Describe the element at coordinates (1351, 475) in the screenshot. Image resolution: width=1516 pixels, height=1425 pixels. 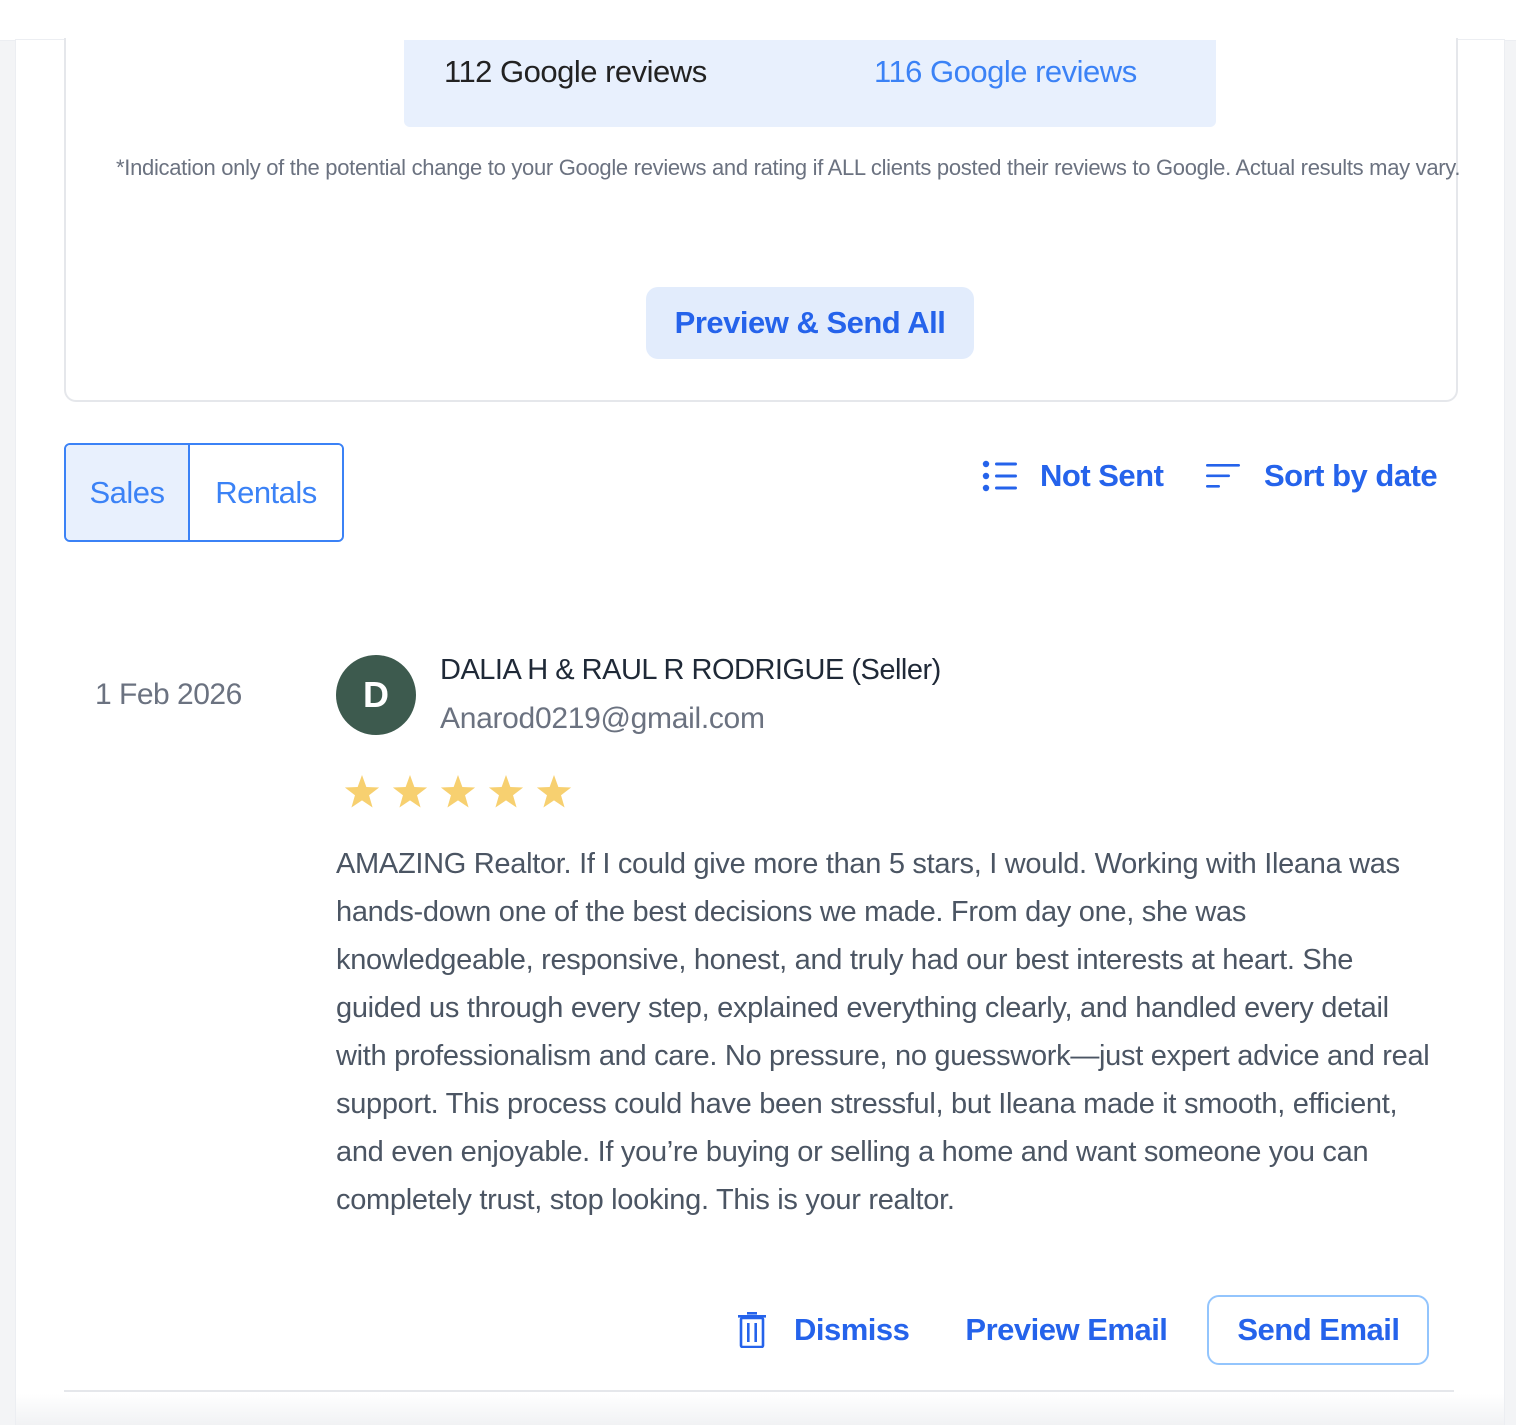
I see `sort-label: Sort by date` at that location.